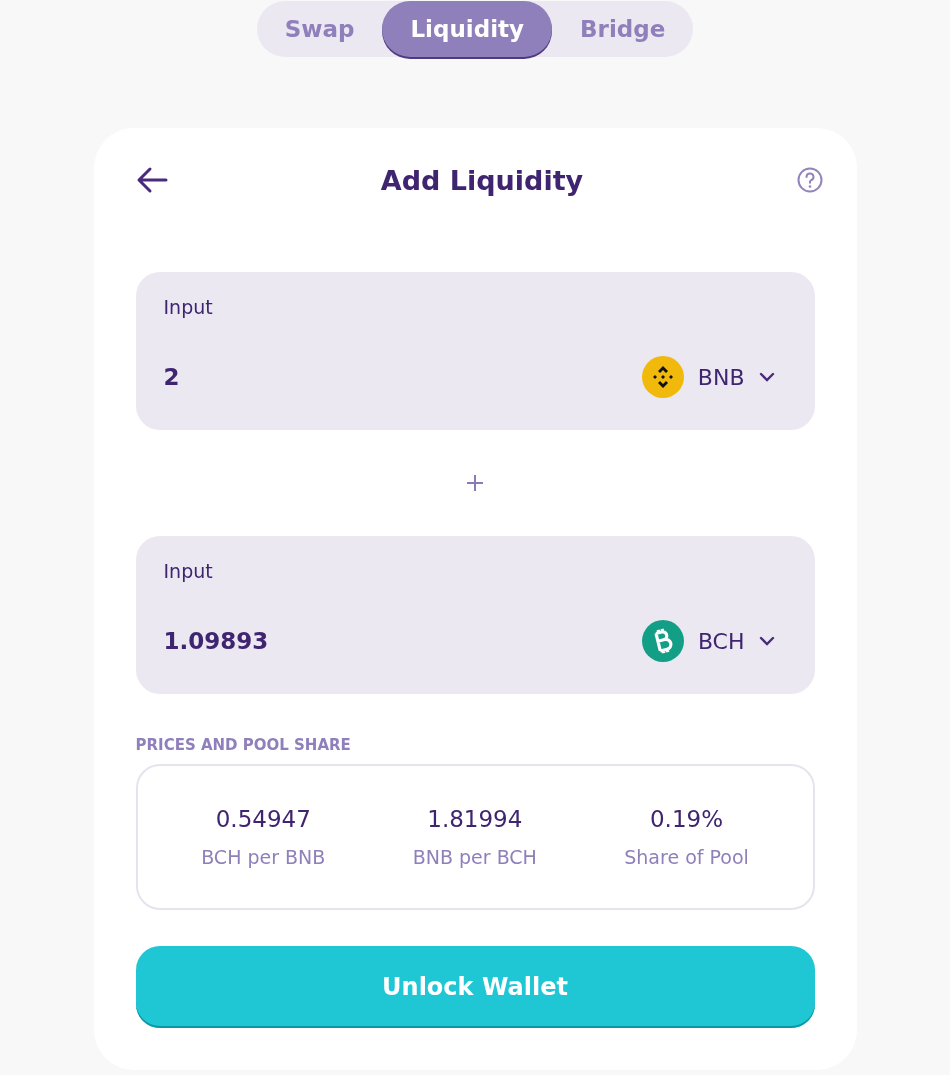  Describe the element at coordinates (467, 29) in the screenshot. I see `nav-tab: Liquidity` at that location.